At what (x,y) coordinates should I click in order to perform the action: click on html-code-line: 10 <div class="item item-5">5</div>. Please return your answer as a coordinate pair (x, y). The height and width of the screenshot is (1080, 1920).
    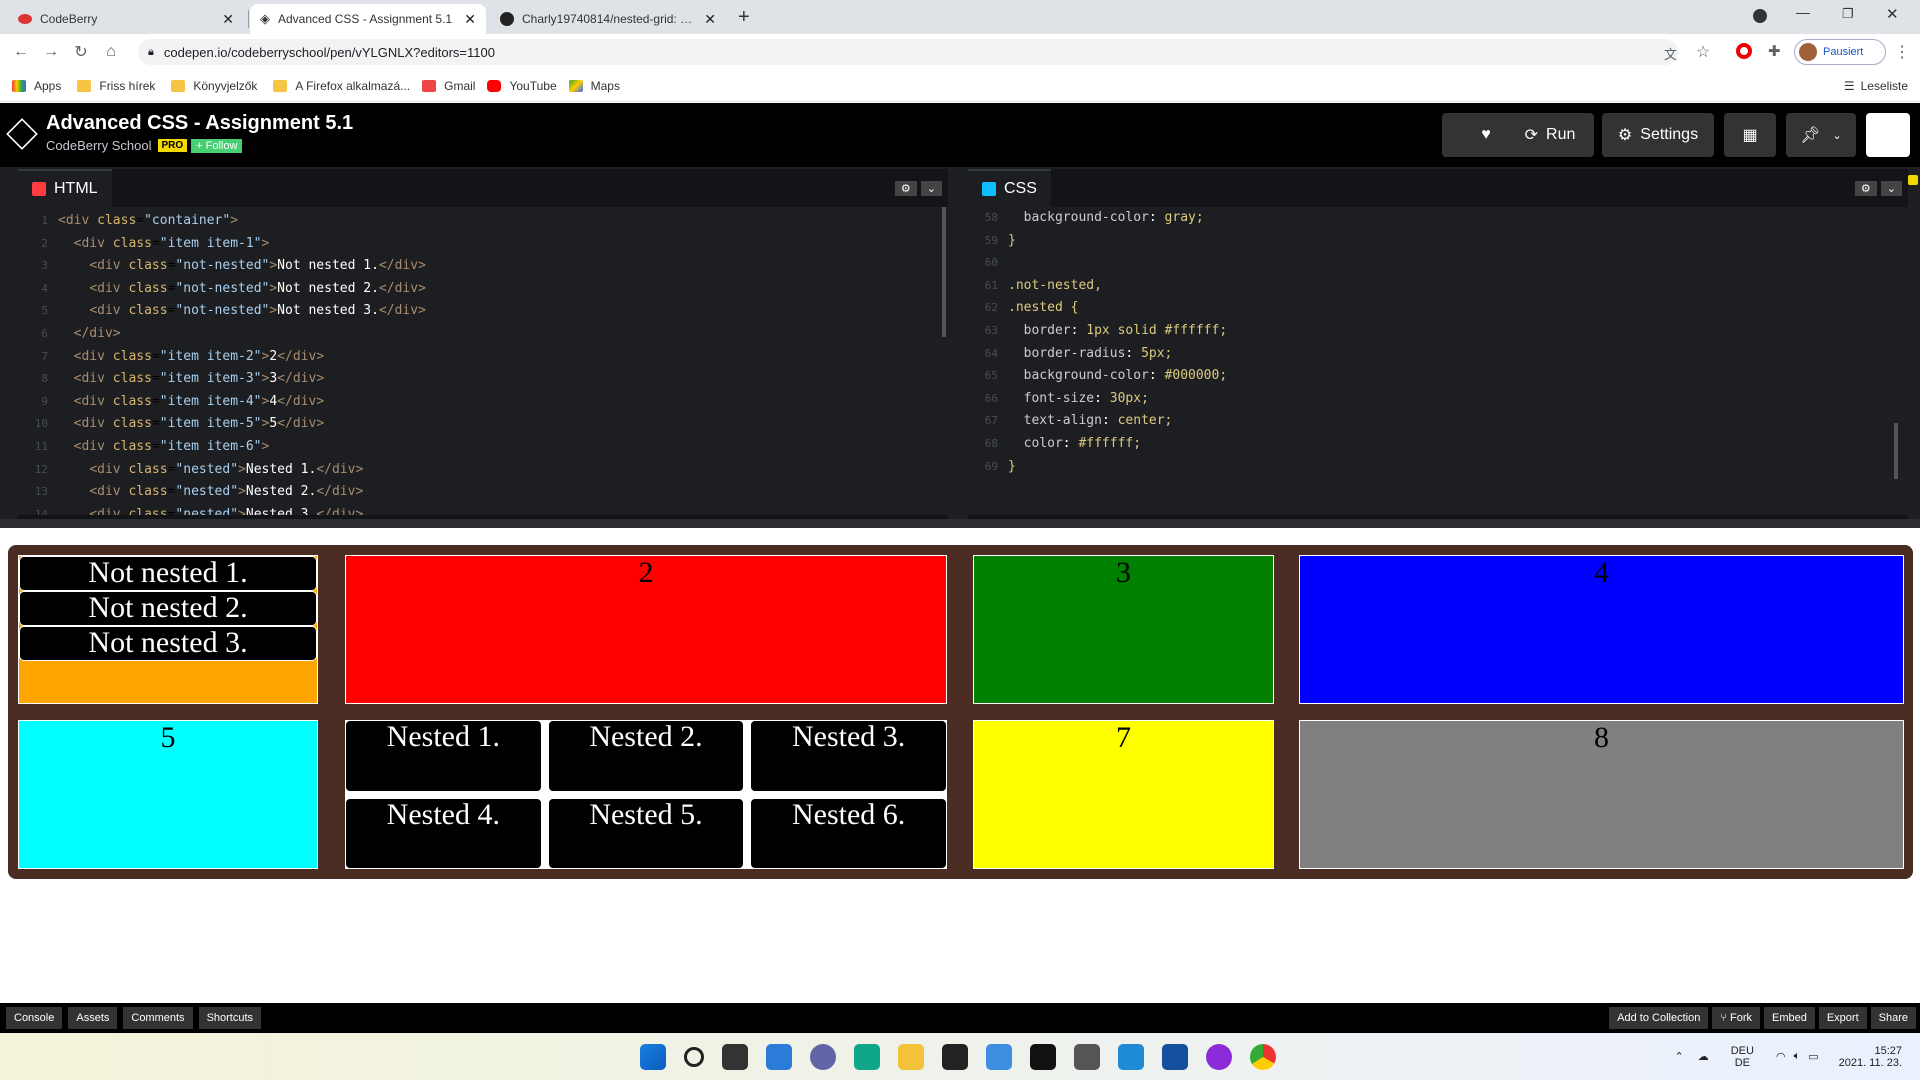
    Looking at the image, I should click on (483, 424).